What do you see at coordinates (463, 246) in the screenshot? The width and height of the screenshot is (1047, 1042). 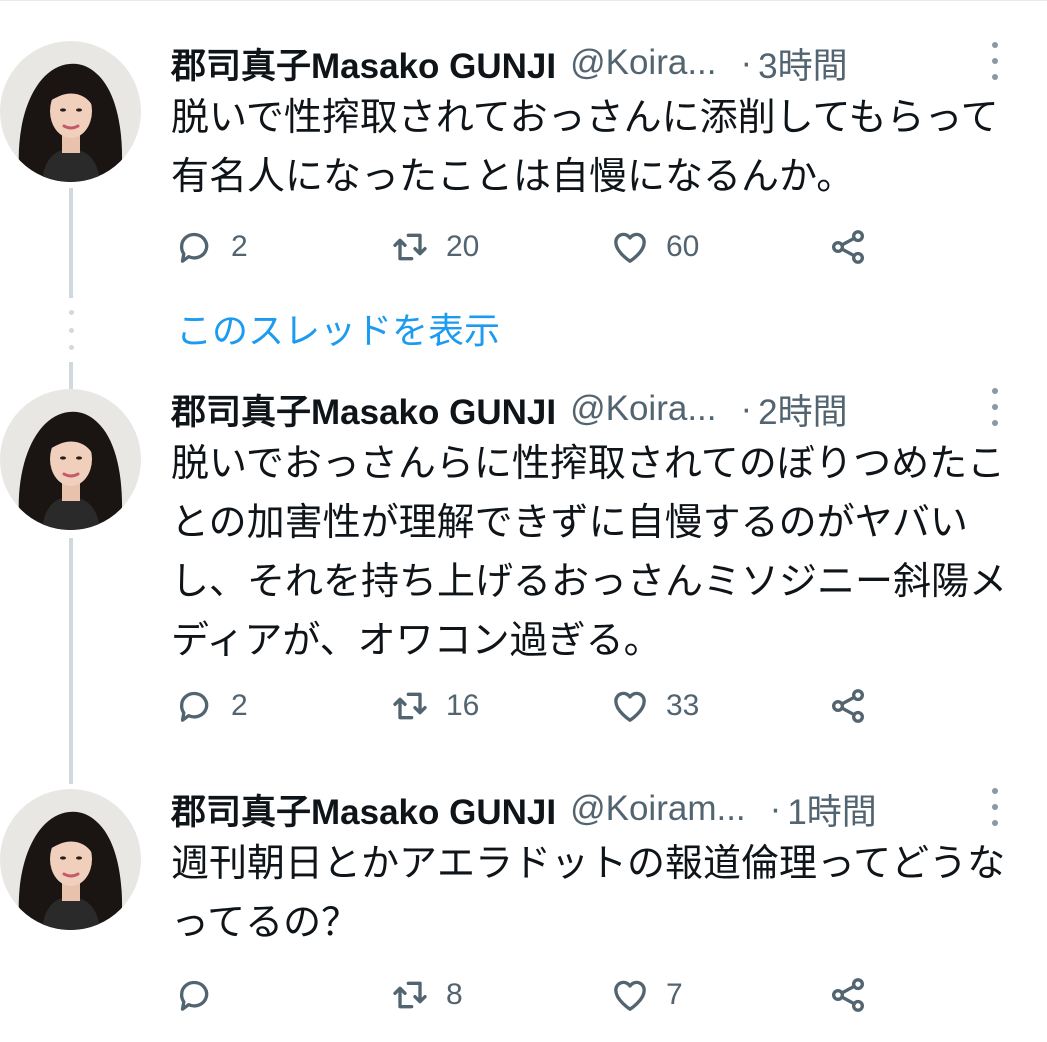 I see `retweet-count: 20` at bounding box center [463, 246].